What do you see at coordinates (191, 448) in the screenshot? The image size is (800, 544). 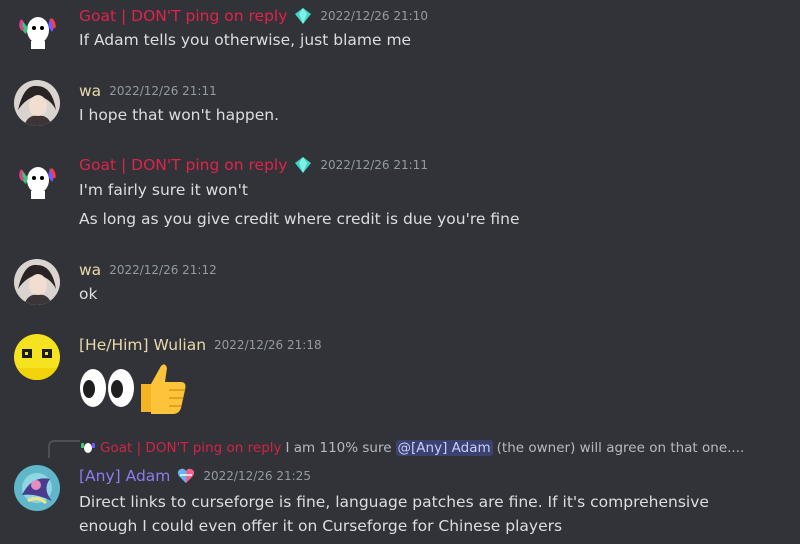 I see `reply-username: Goat | DON'T ping on reply` at bounding box center [191, 448].